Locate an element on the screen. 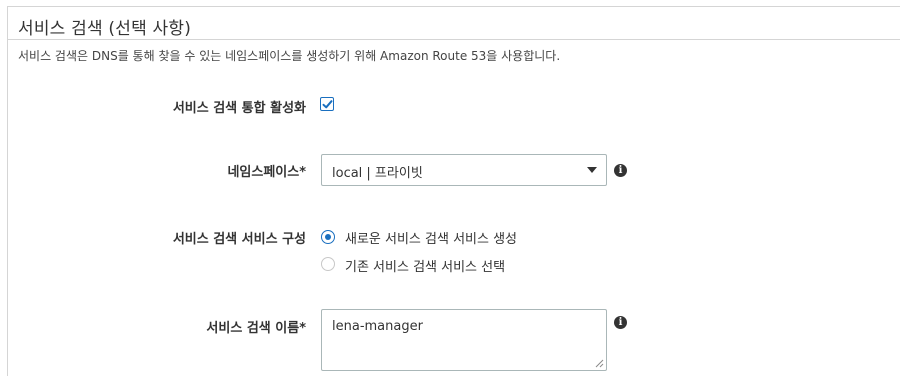 The image size is (900, 376). section-title: 서비스 검색 (선택 사항) is located at coordinates (105, 29).